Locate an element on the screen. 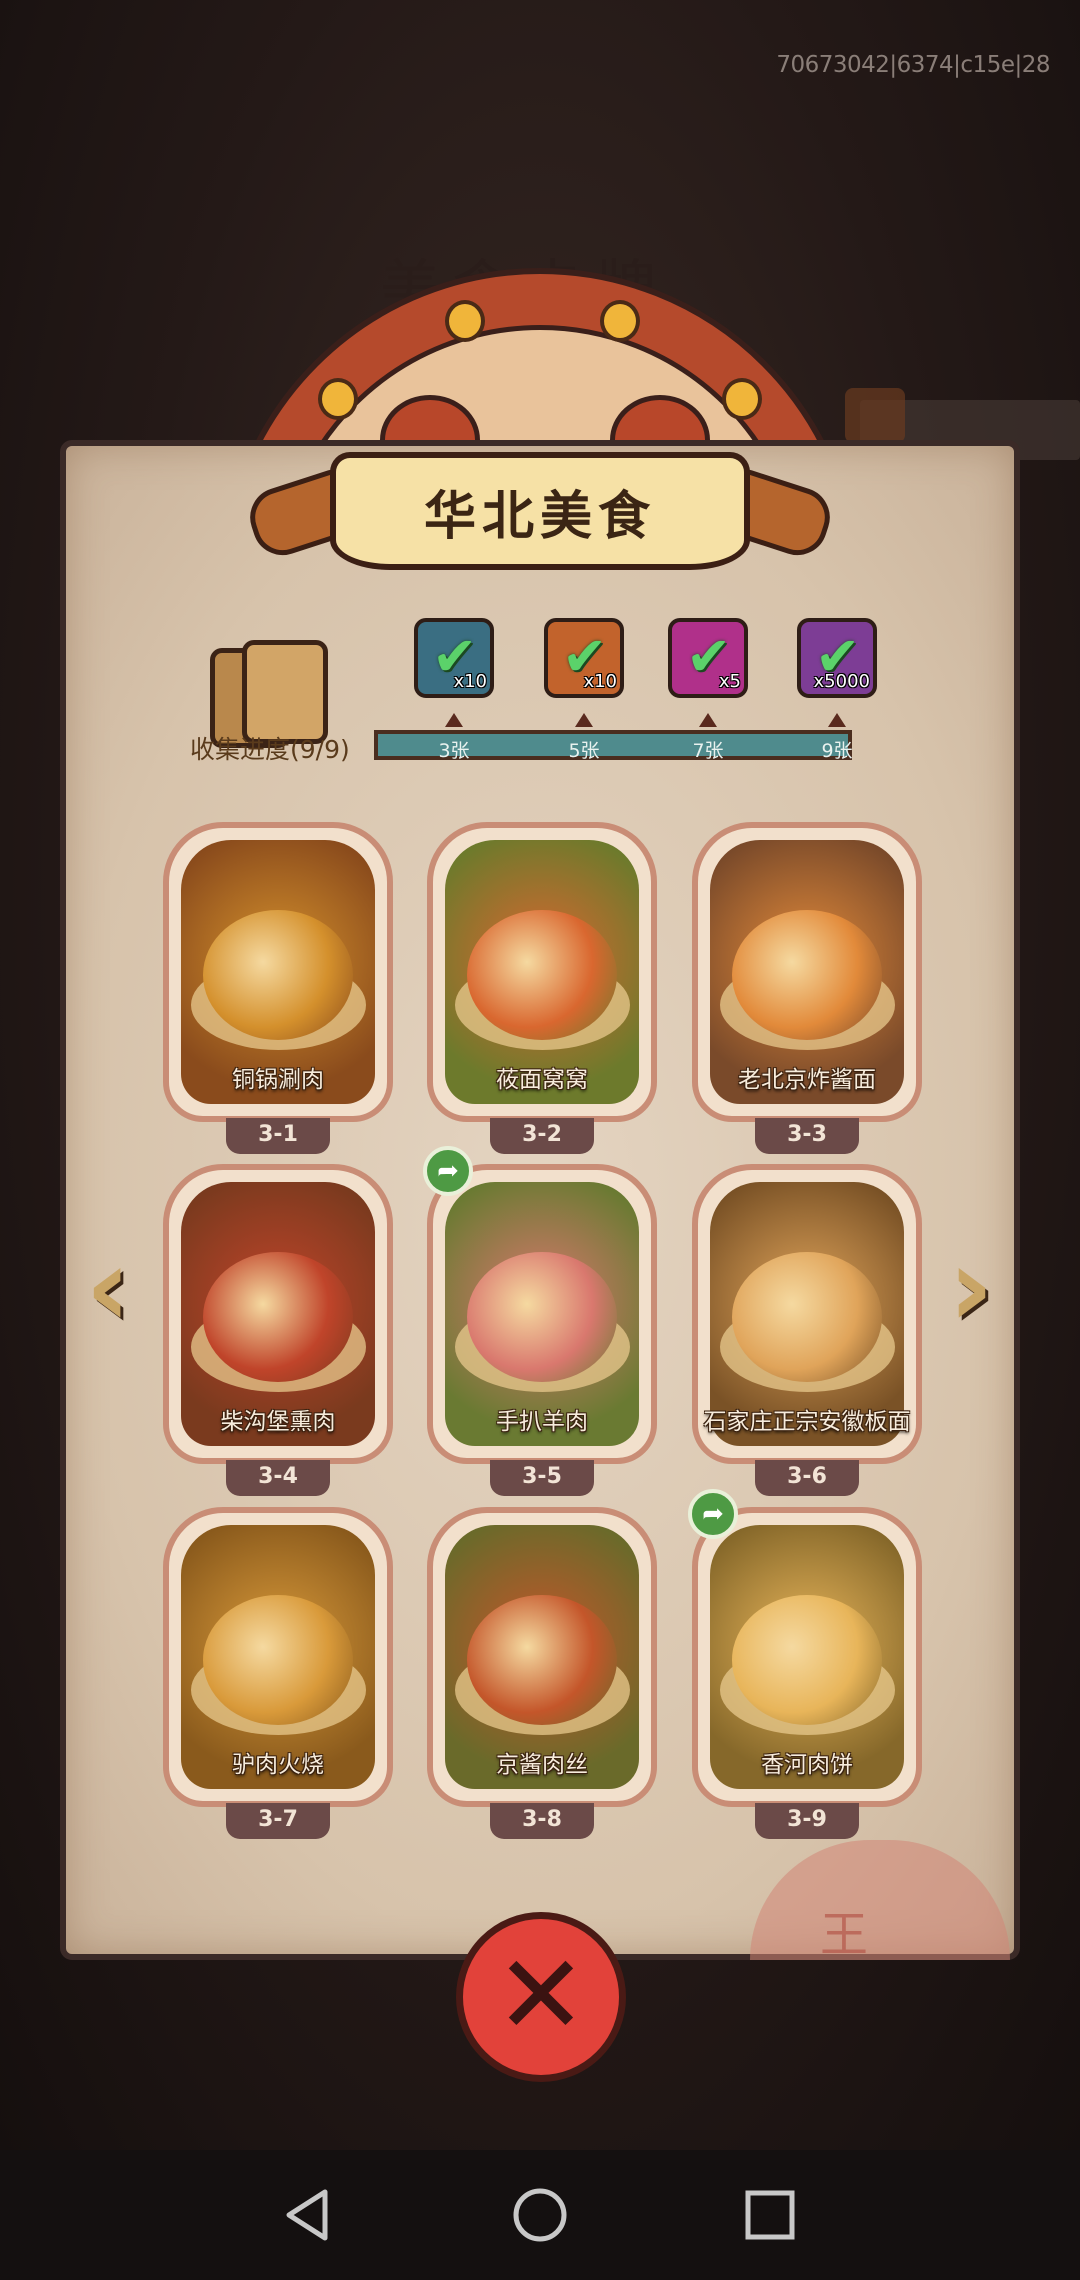 This screenshot has width=1080, height=2280. level-label: 3-7 is located at coordinates (278, 1821).